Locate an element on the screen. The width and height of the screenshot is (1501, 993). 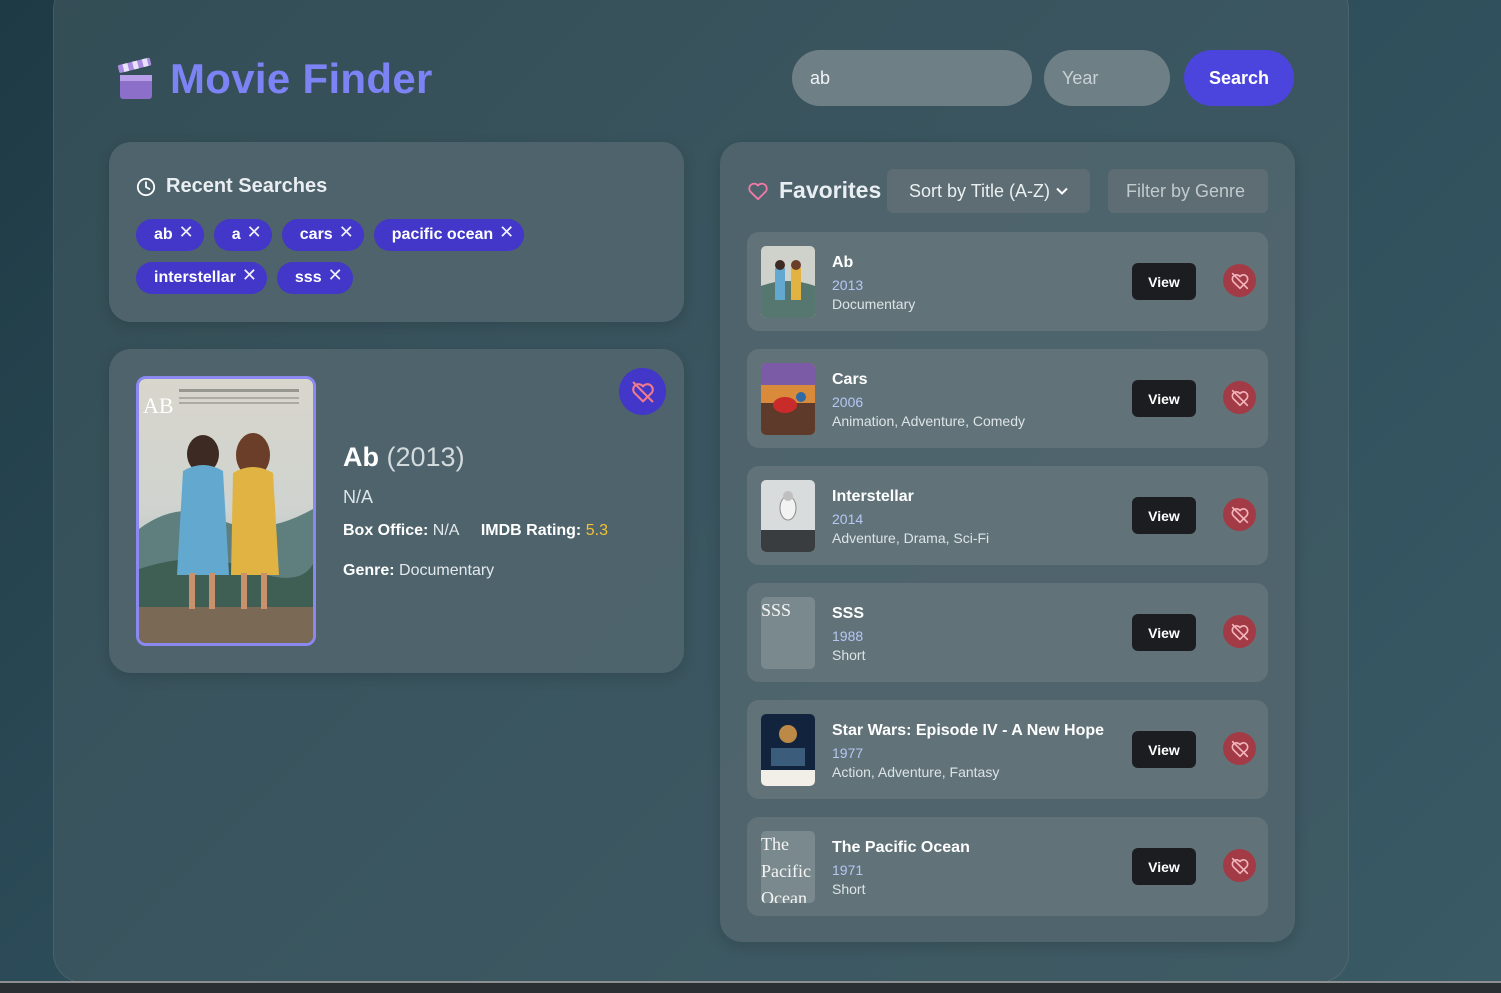
year-input is located at coordinates (1107, 78).